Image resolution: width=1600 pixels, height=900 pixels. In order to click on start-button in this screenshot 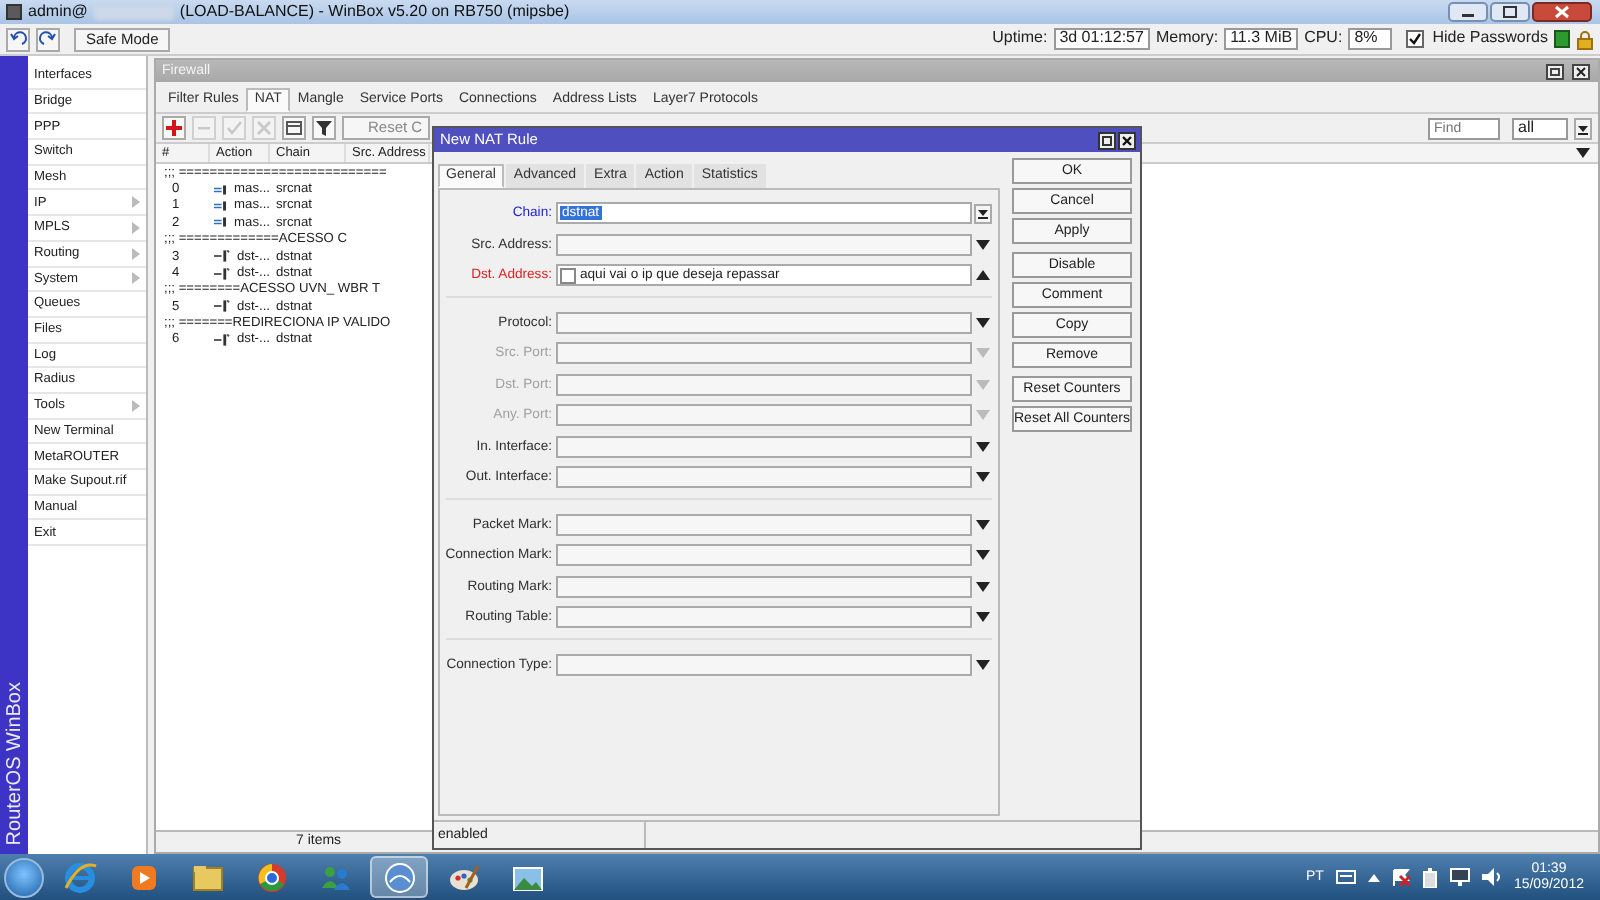, I will do `click(24, 877)`.